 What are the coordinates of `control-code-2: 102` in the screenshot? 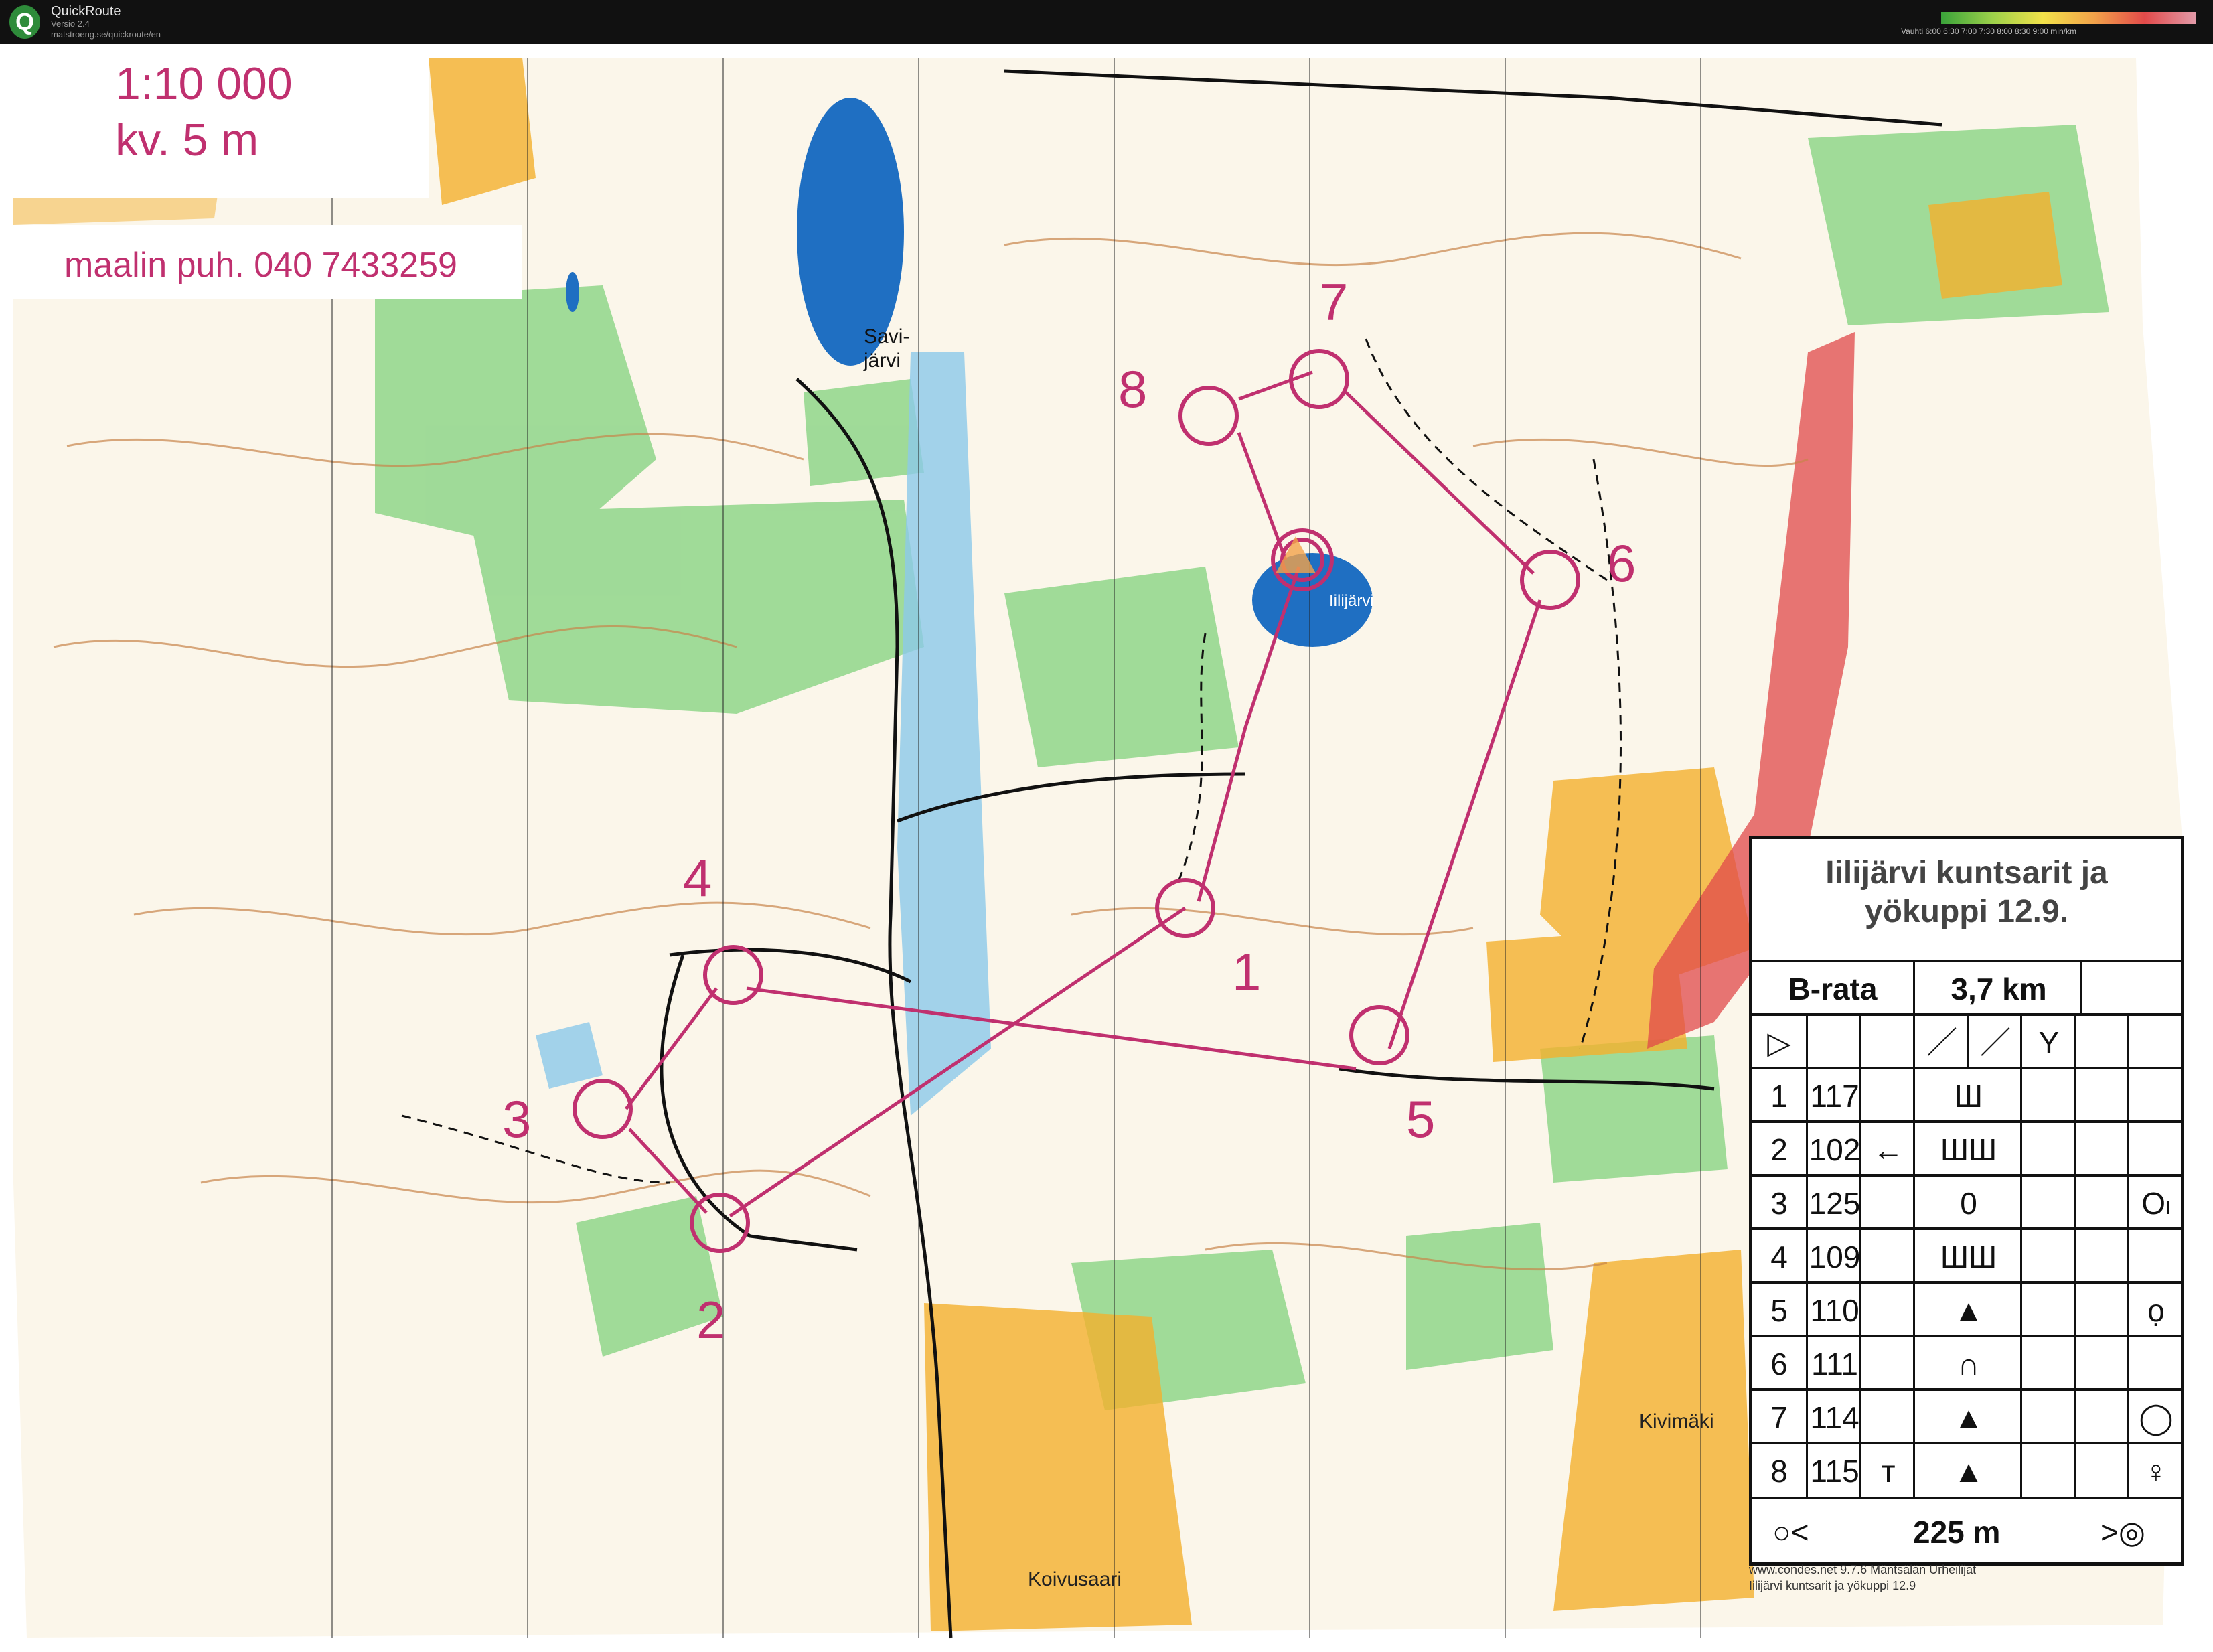 It's located at (1833, 1150).